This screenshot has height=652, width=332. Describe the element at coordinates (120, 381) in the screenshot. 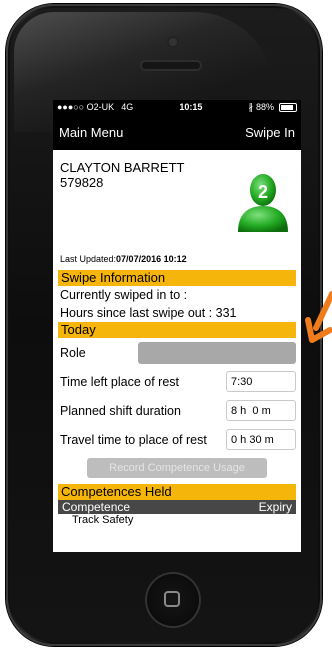

I see `time-left-label: Time left place of rest` at that location.